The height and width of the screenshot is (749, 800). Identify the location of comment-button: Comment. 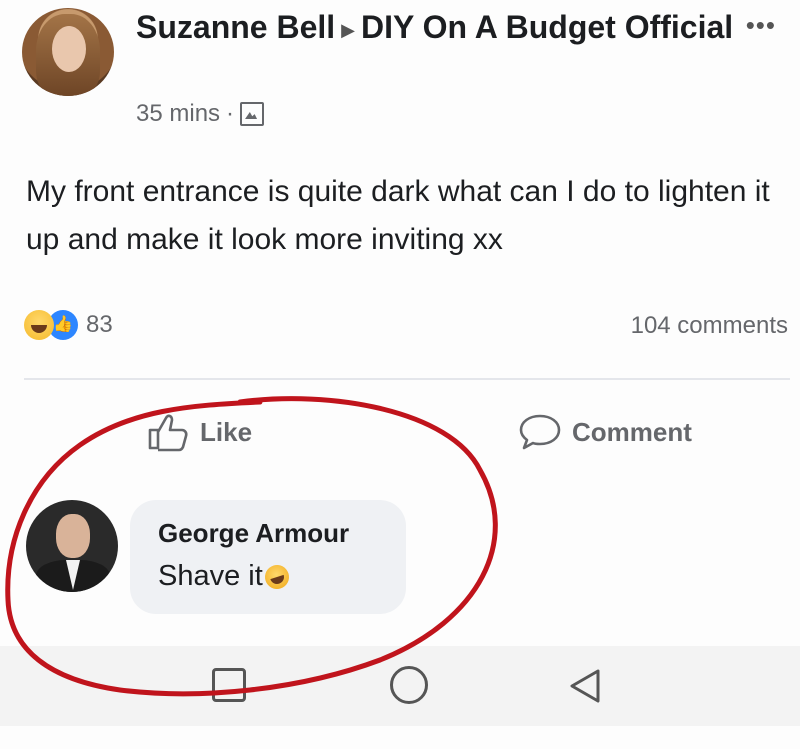
(605, 432).